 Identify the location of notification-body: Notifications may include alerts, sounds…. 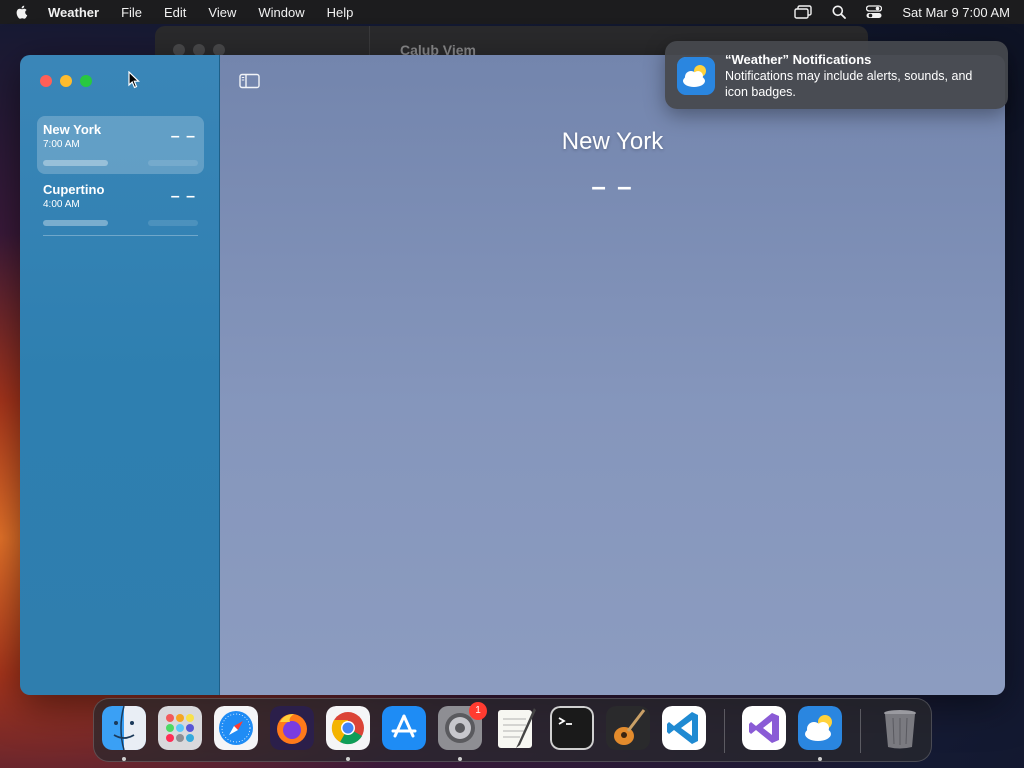
(849, 84).